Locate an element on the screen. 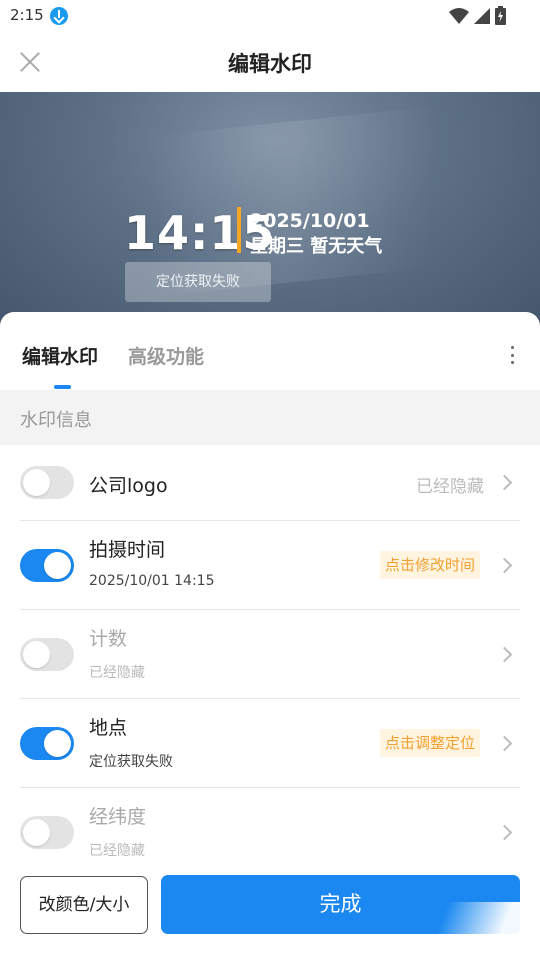 This screenshot has width=540, height=960. corner-glow is located at coordinates (470, 931).